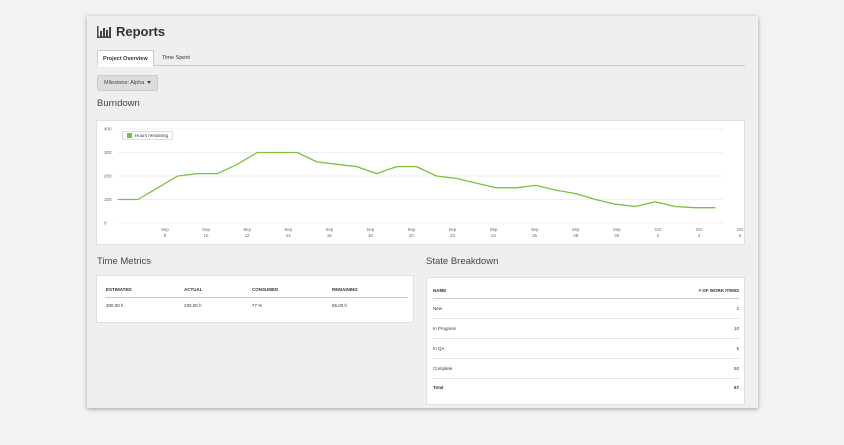 The image size is (844, 445). What do you see at coordinates (148, 83) in the screenshot?
I see `caret-down-icon` at bounding box center [148, 83].